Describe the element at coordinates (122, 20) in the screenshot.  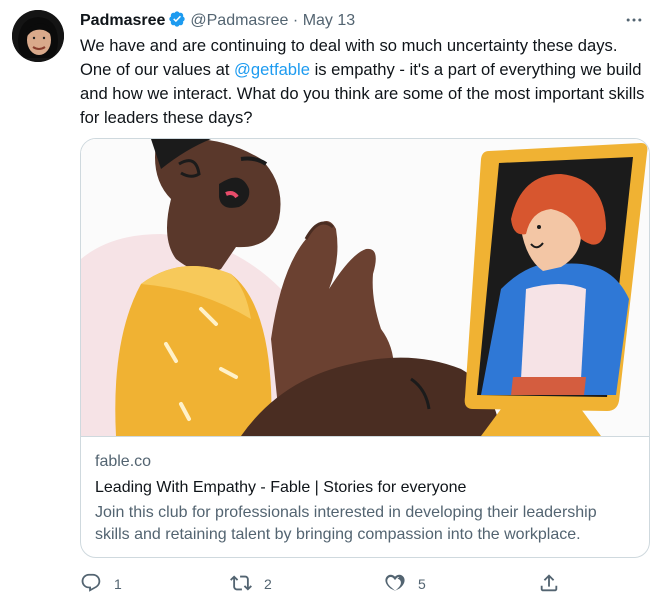
I see `author-name: Padmasree` at that location.